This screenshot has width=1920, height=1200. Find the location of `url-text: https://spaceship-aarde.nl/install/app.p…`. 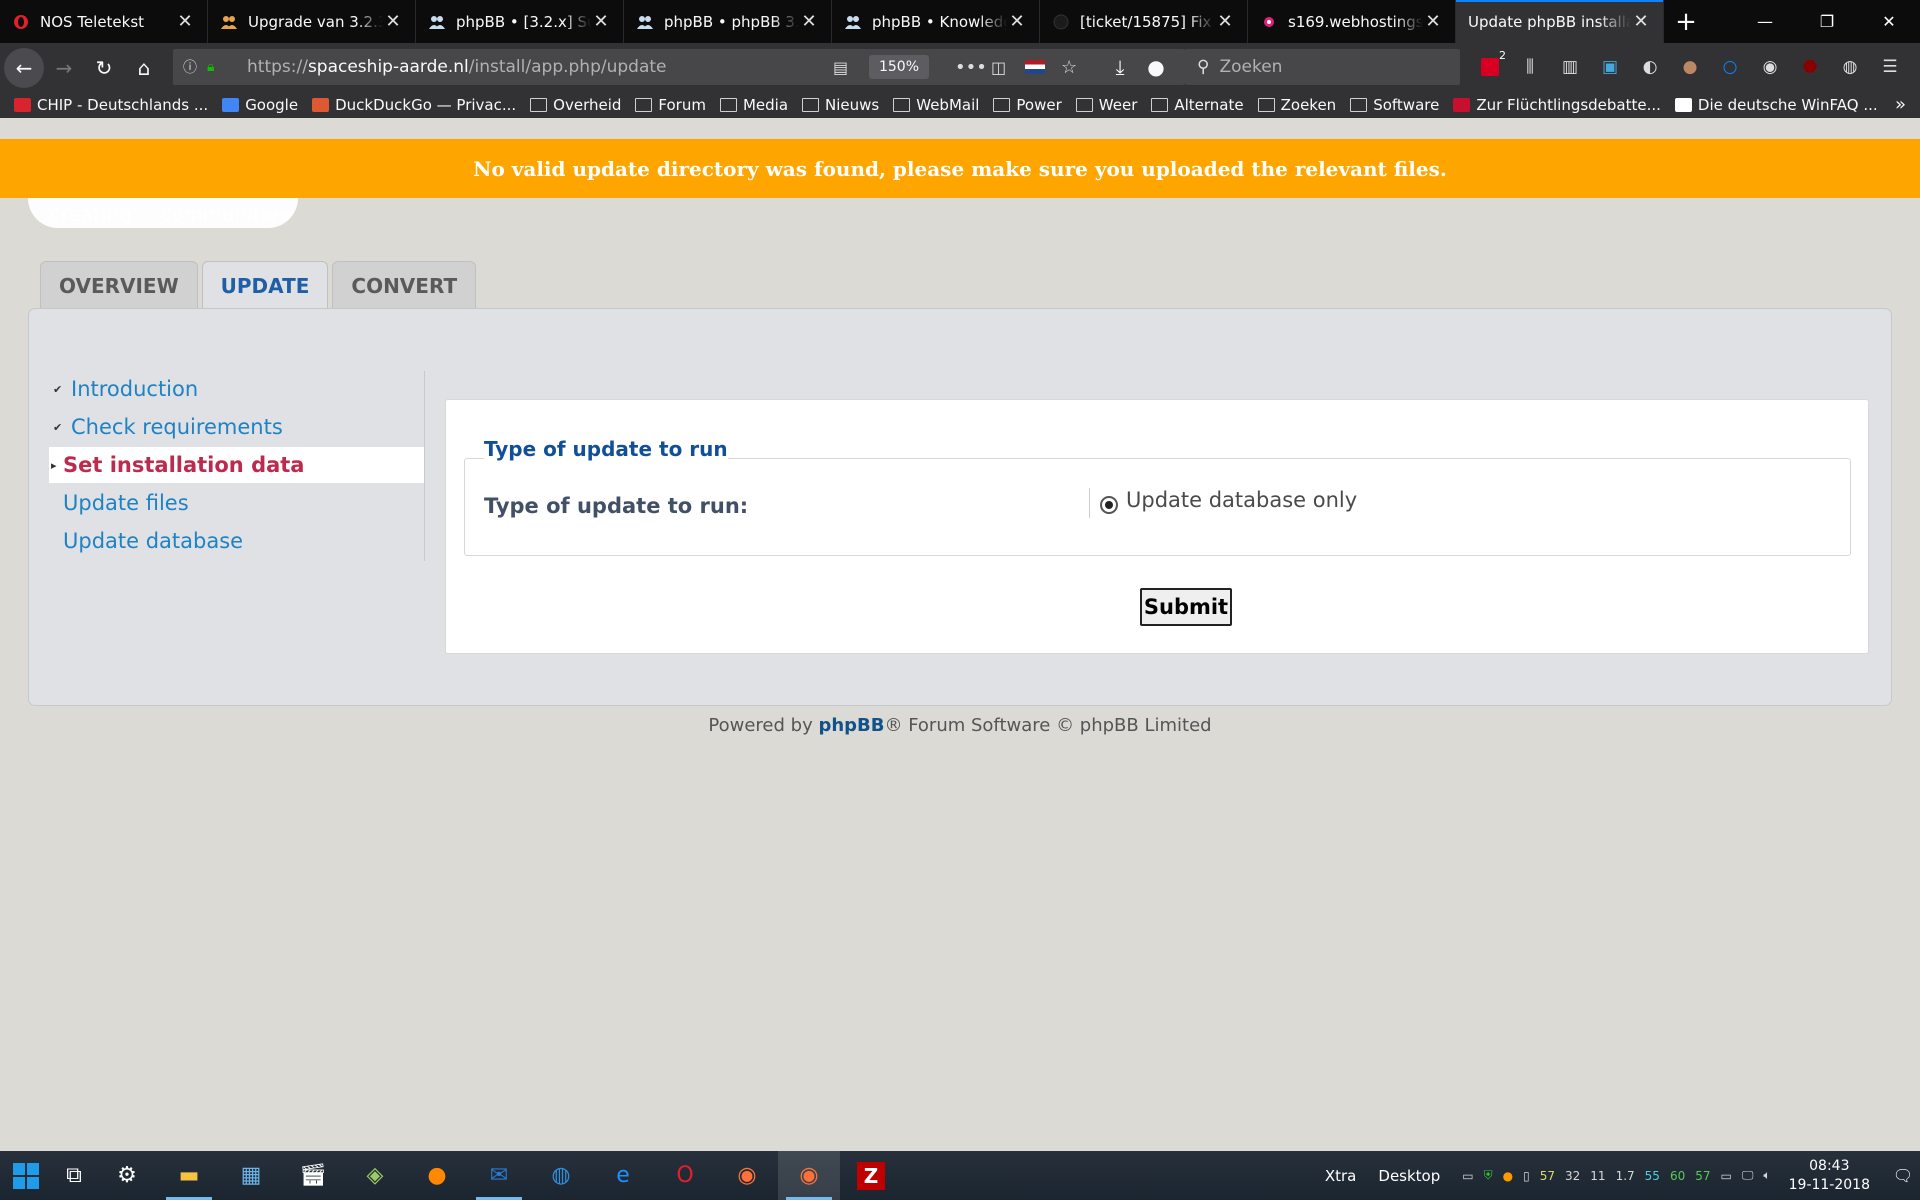

url-text: https://spaceship-aarde.nl/install/app.p… is located at coordinates (457, 67).